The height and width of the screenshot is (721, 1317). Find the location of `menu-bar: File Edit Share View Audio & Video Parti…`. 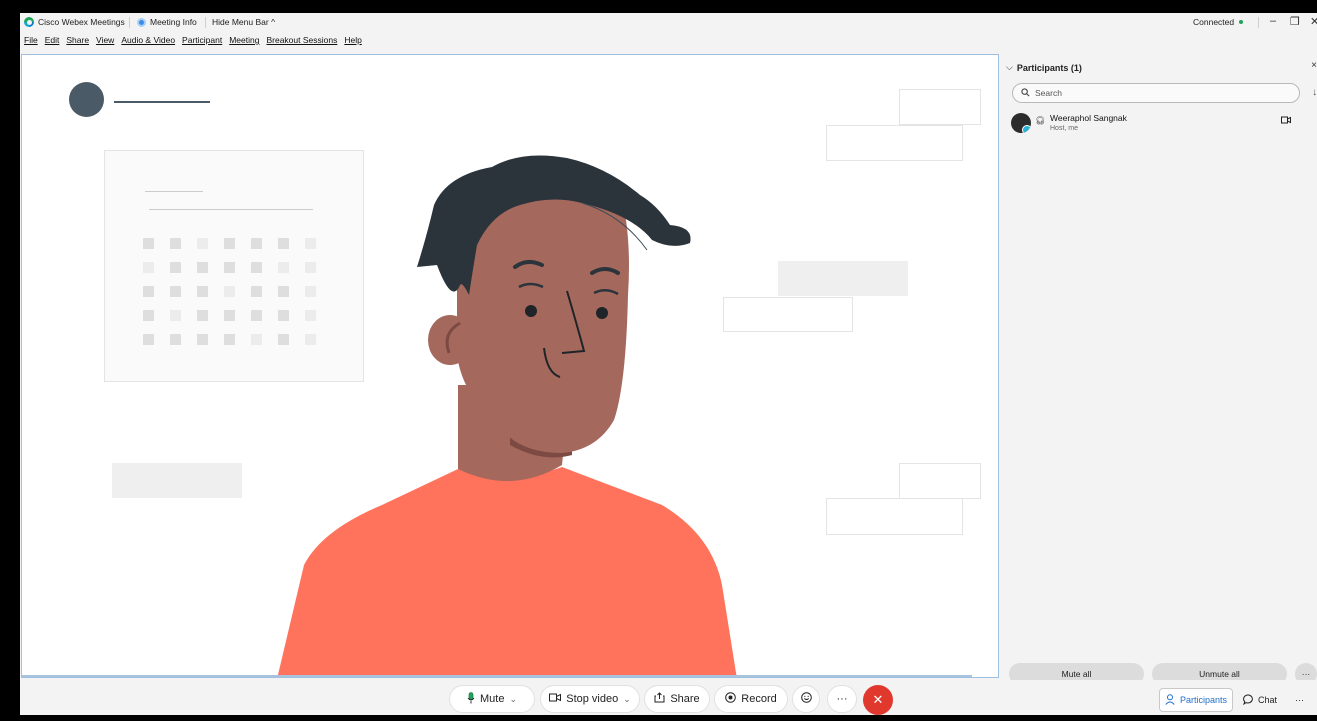

menu-bar: File Edit Share View Audio & Video Parti… is located at coordinates (191, 43).